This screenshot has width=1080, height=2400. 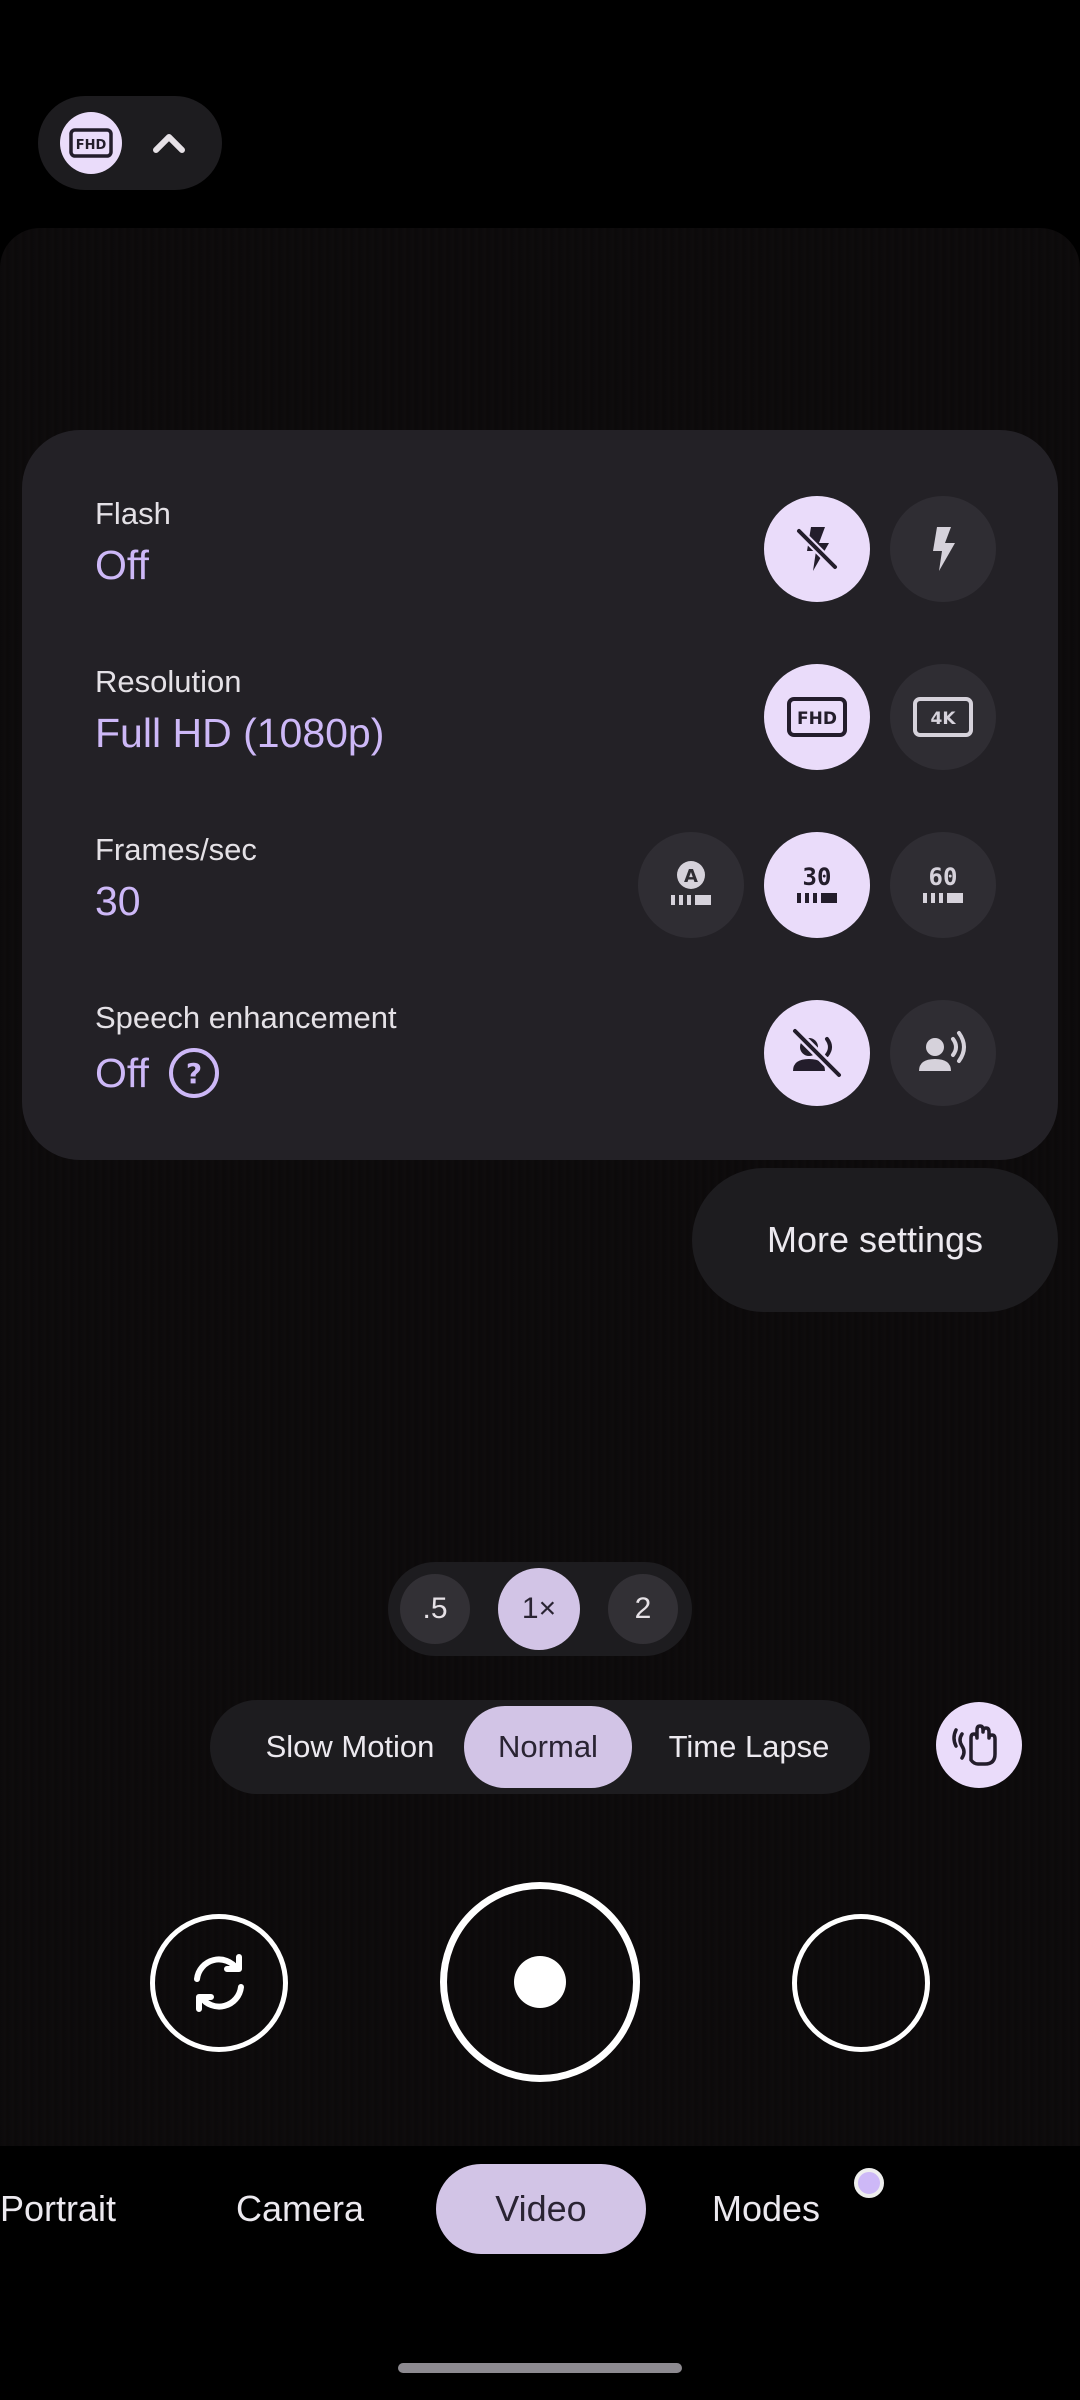 What do you see at coordinates (691, 876) in the screenshot?
I see `svg-text: A` at bounding box center [691, 876].